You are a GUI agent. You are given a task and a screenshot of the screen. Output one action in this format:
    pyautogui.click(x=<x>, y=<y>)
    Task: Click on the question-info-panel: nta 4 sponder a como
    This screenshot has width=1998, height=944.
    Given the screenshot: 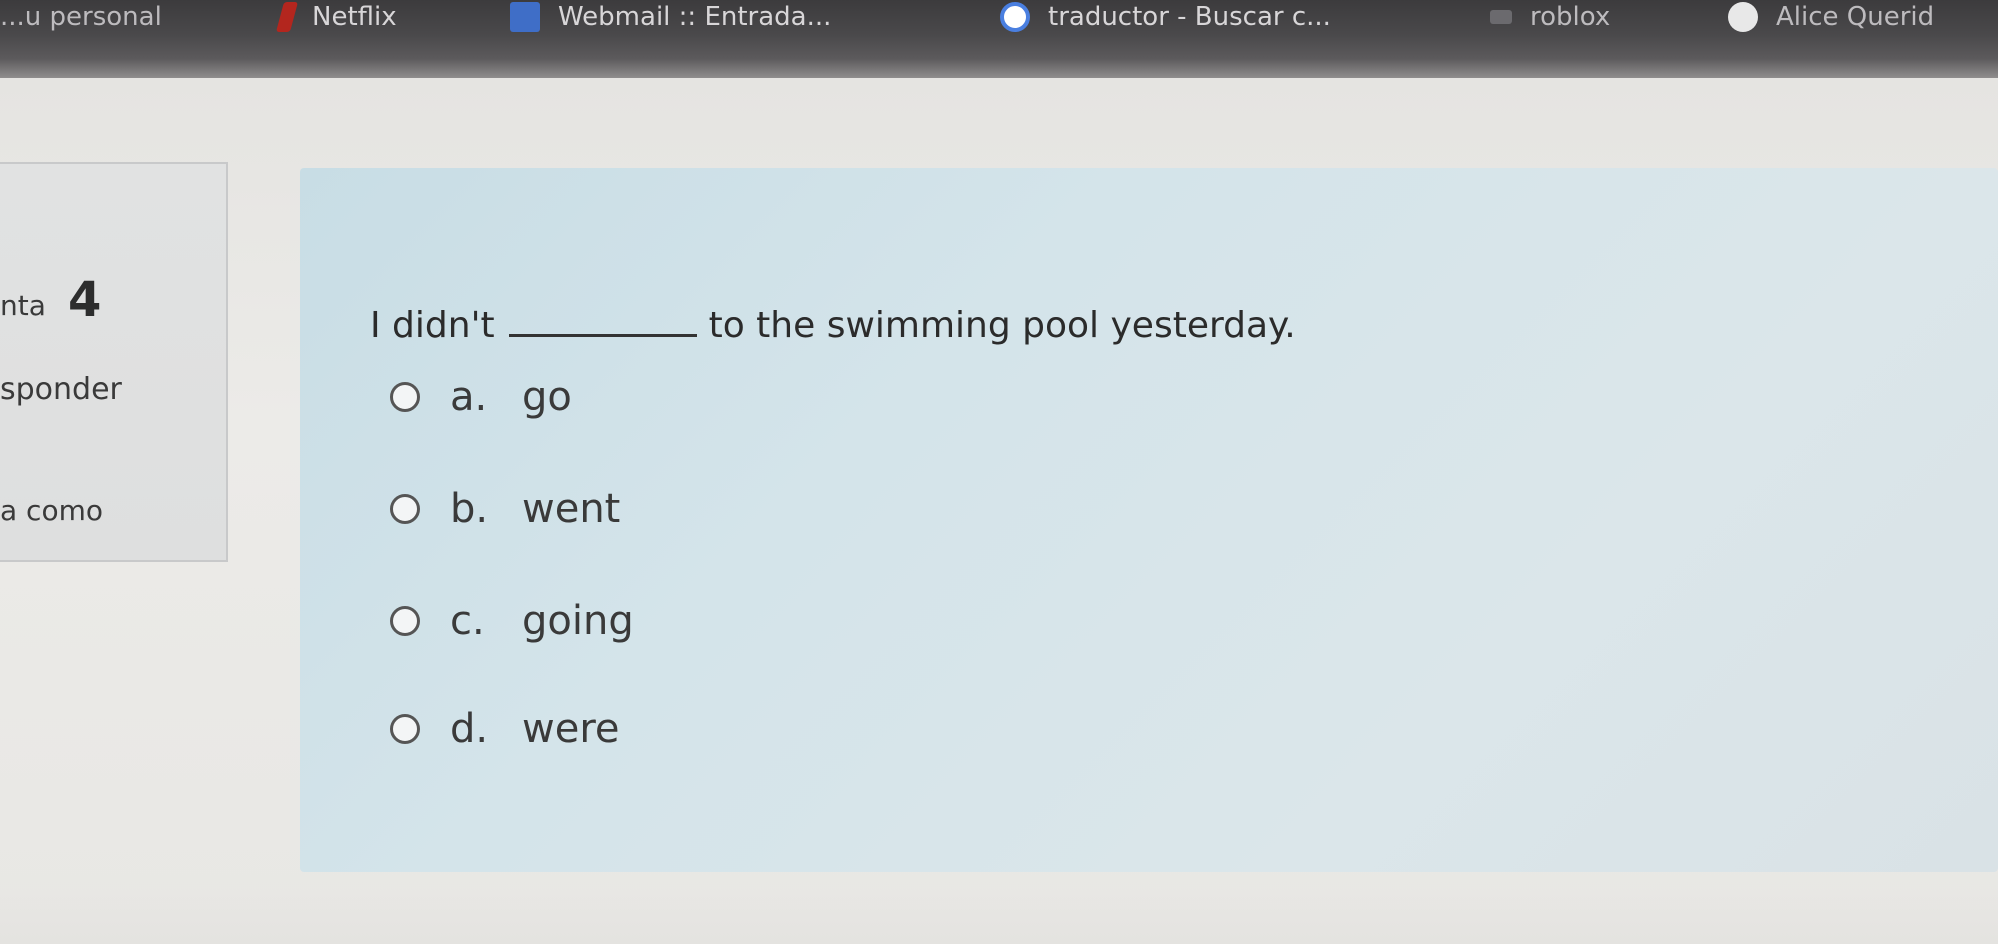 What is the action you would take?
    pyautogui.click(x=114, y=362)
    